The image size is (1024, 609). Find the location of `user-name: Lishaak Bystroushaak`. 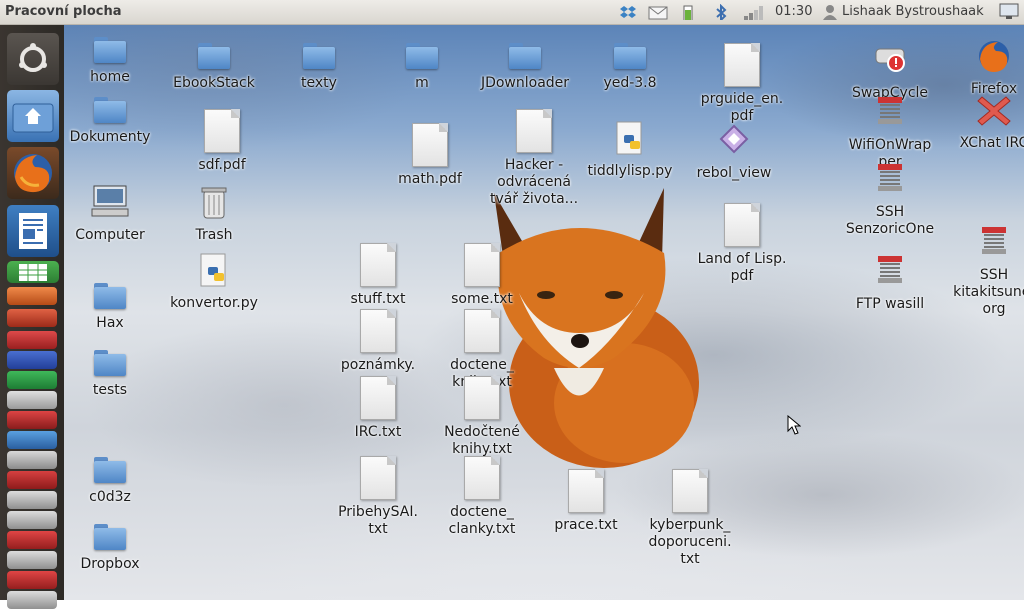

user-name: Lishaak Bystroushaak is located at coordinates (913, 11).